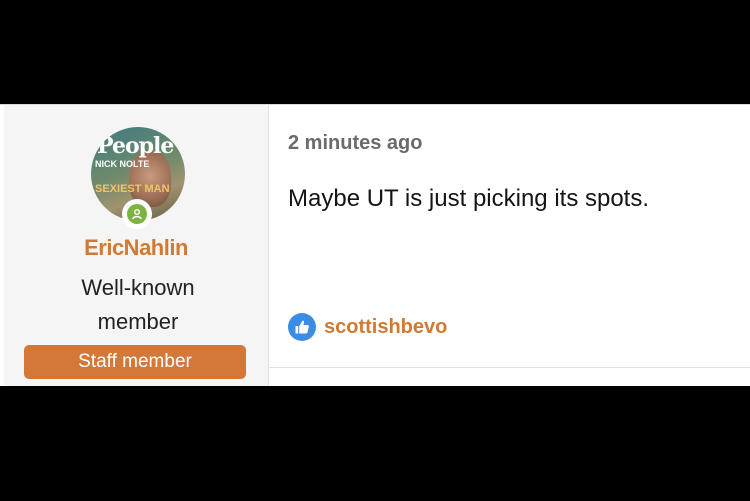  Describe the element at coordinates (469, 198) in the screenshot. I see `message-body: Maybe UT is just picking its spots.` at that location.